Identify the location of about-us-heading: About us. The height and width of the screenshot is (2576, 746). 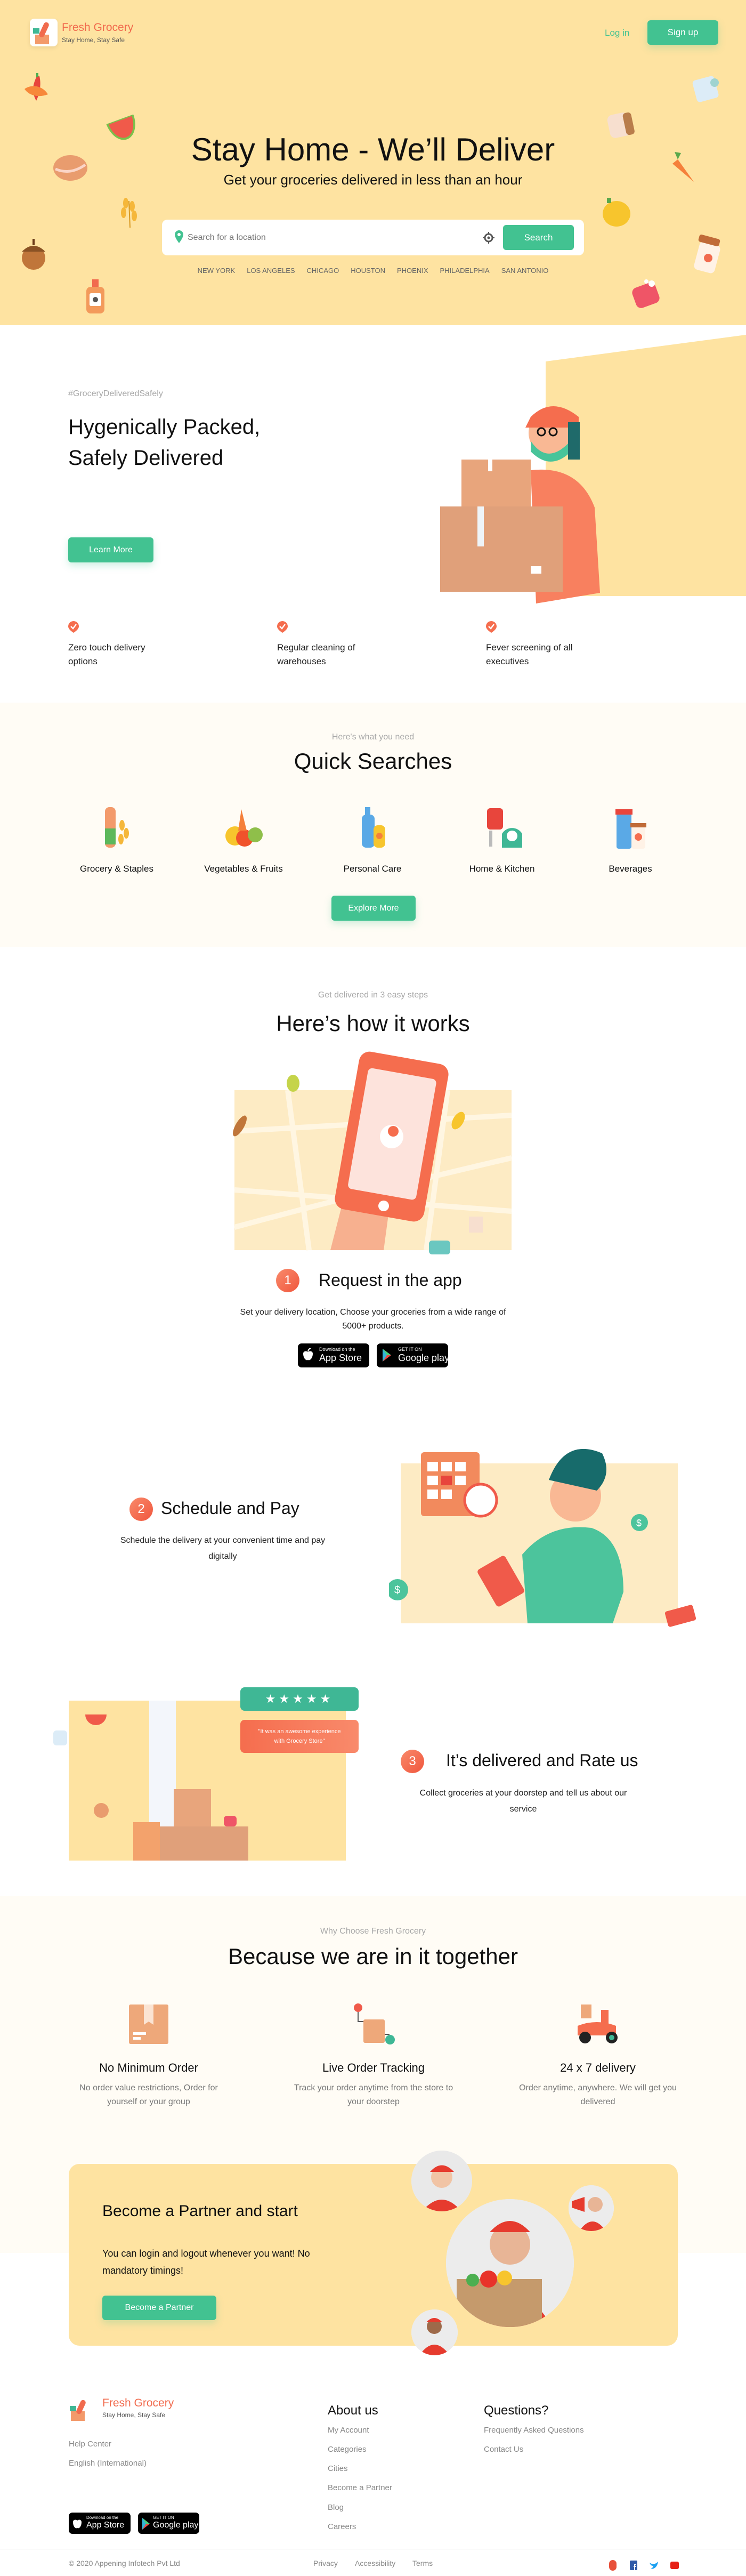
(353, 2410).